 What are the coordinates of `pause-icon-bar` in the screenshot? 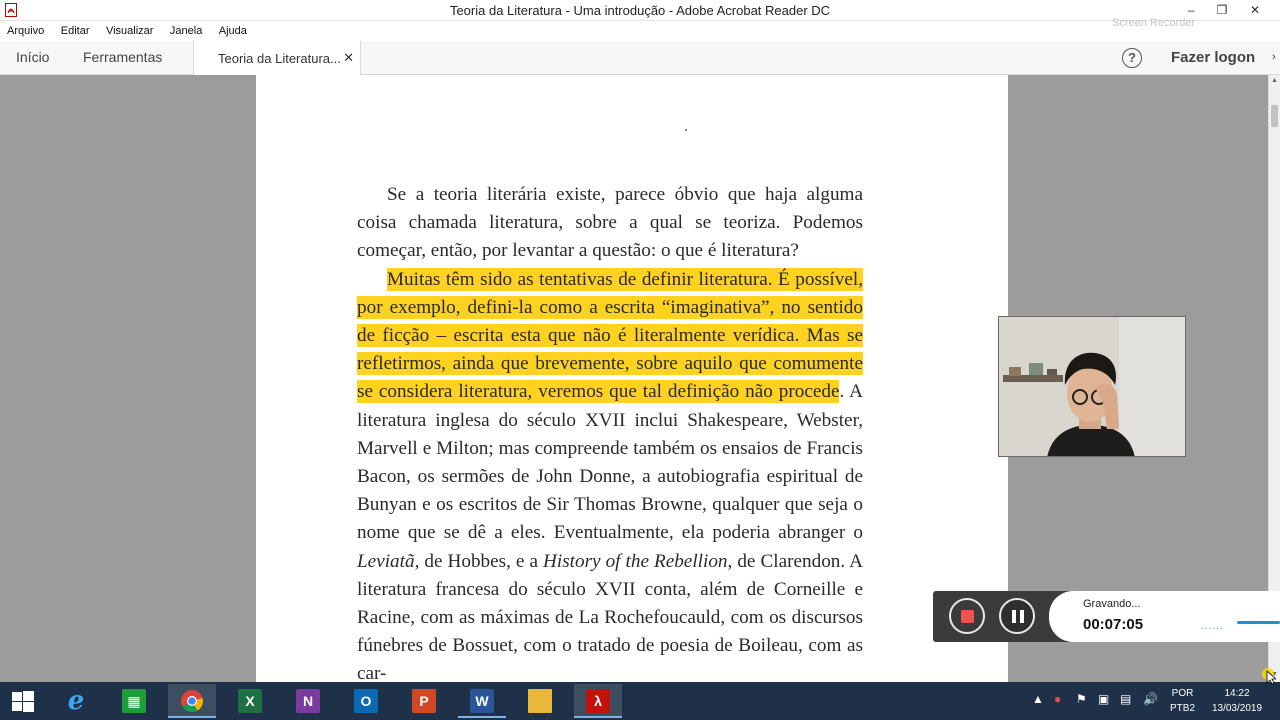 It's located at (1022, 616).